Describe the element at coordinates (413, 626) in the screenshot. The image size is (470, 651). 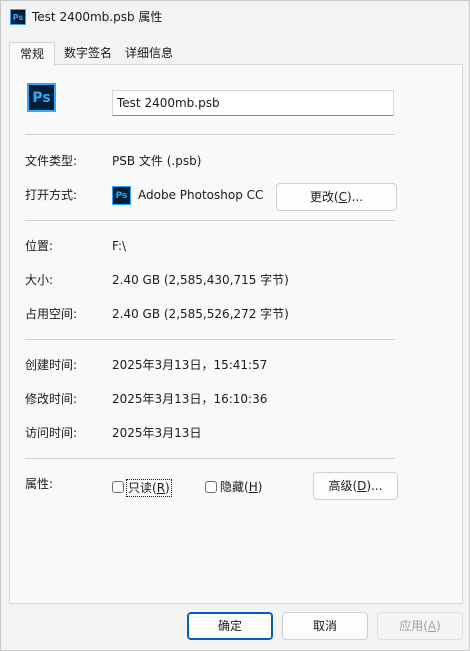
I see `apply-button-text: 应用(` at that location.